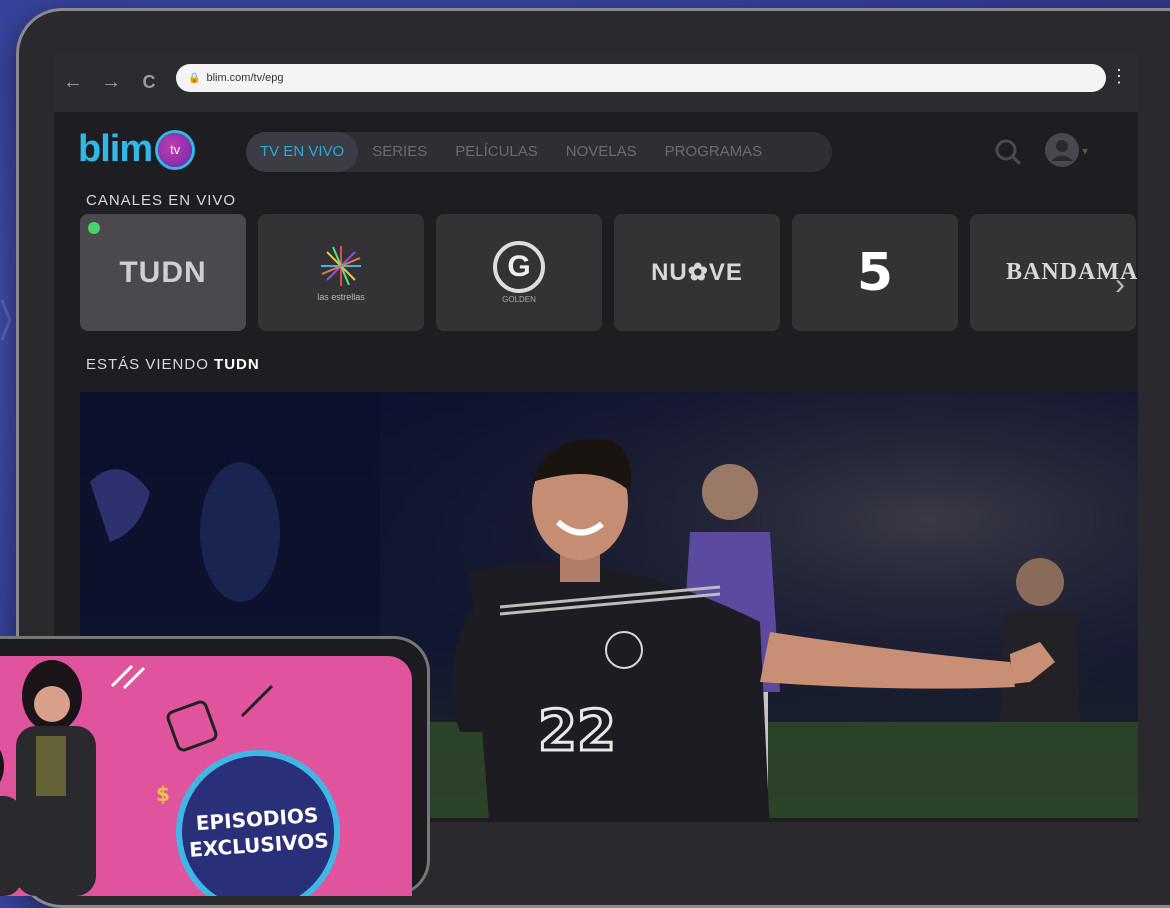 This screenshot has width=1170, height=908. Describe the element at coordinates (149, 82) in the screenshot. I see `reload-icon: C` at that location.